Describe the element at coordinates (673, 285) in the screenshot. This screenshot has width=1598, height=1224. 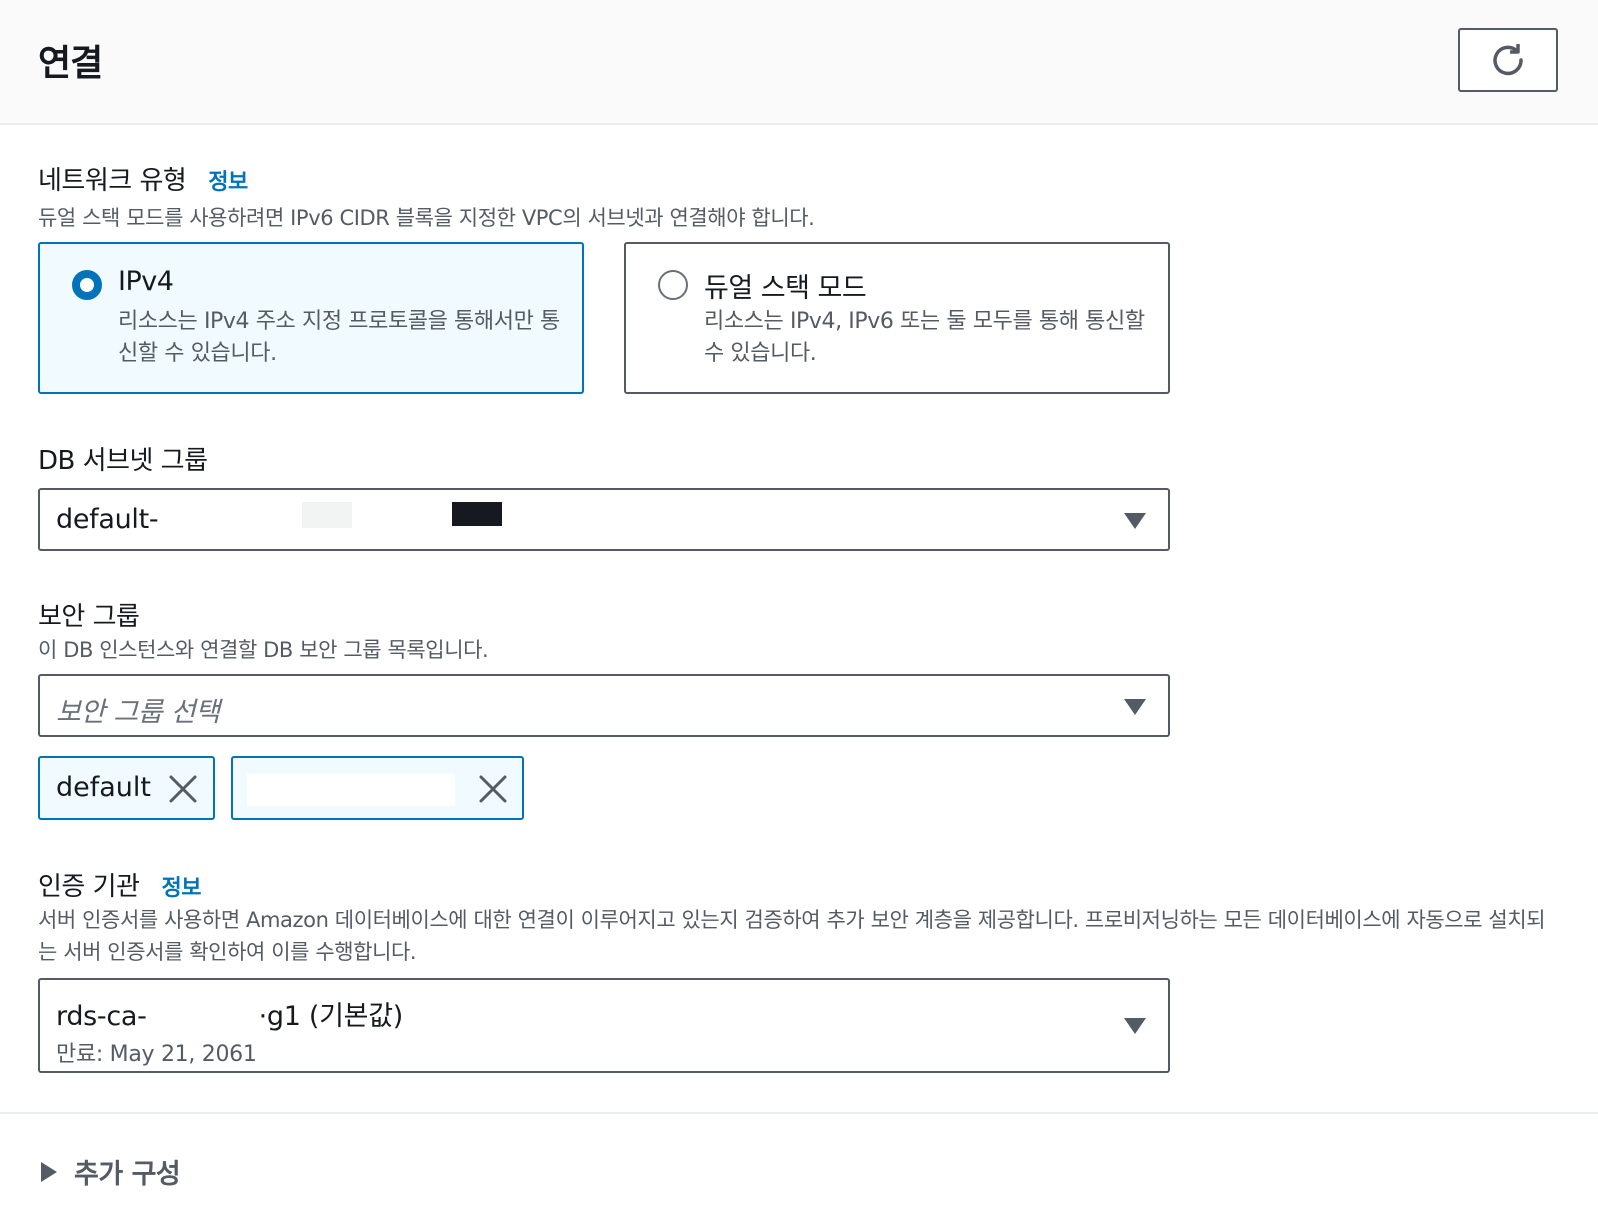
I see `dual-stack-radio` at that location.